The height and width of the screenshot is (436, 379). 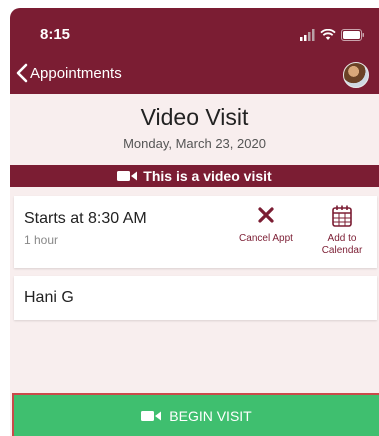 What do you see at coordinates (194, 32) in the screenshot?
I see `status-bar: 8:15` at bounding box center [194, 32].